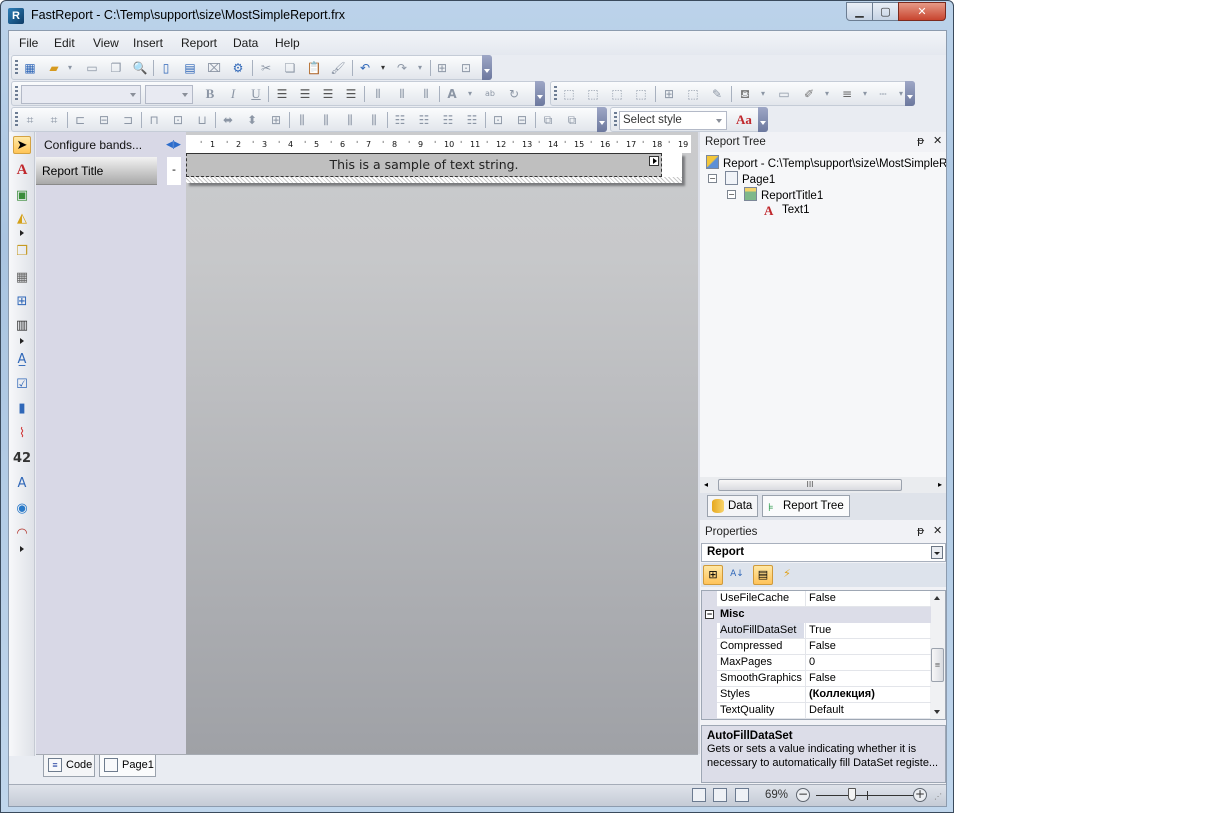  I want to click on property-row: AutoFillDataSet True, so click(816, 631).